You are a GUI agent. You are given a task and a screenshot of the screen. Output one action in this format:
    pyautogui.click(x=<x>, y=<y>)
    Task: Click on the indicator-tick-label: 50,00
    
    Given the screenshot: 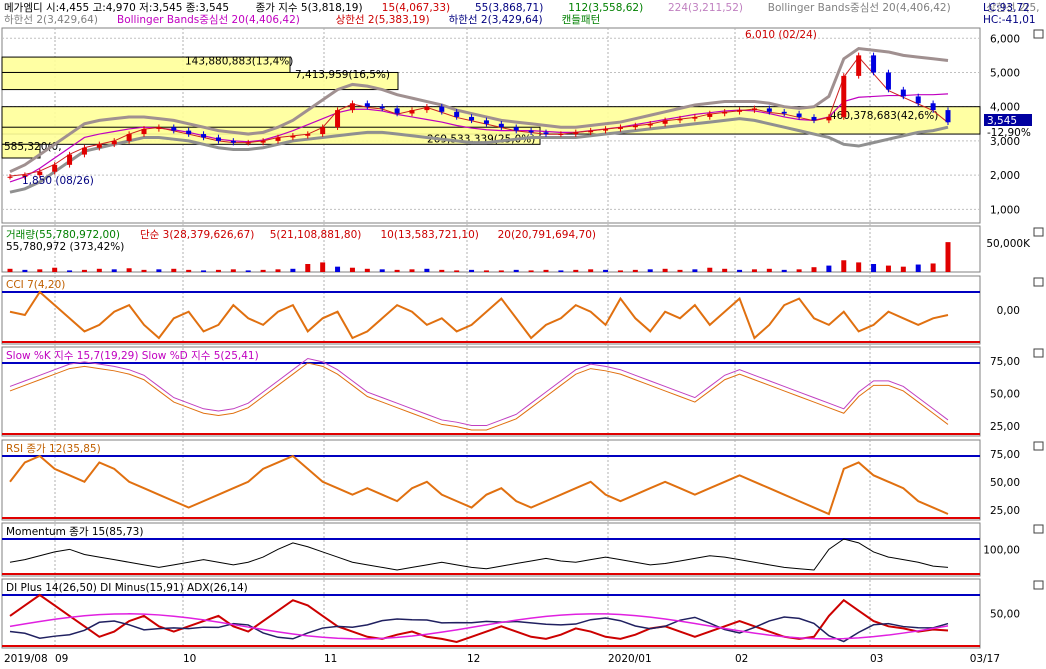 What is the action you would take?
    pyautogui.click(x=1005, y=615)
    